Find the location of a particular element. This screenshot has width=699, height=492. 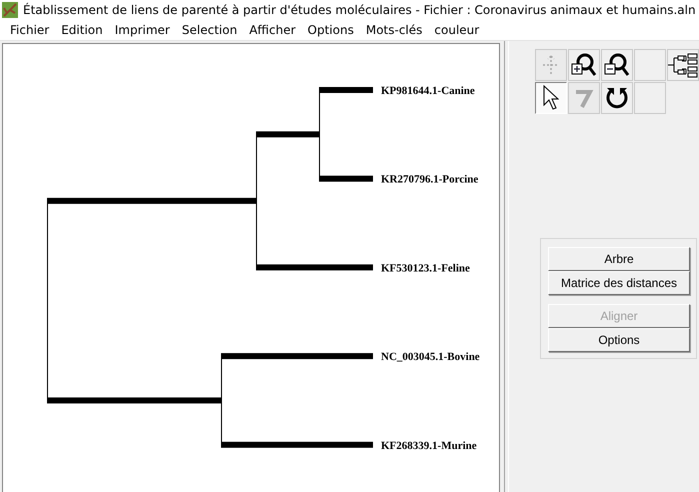

menu-item: Afficher is located at coordinates (272, 30).